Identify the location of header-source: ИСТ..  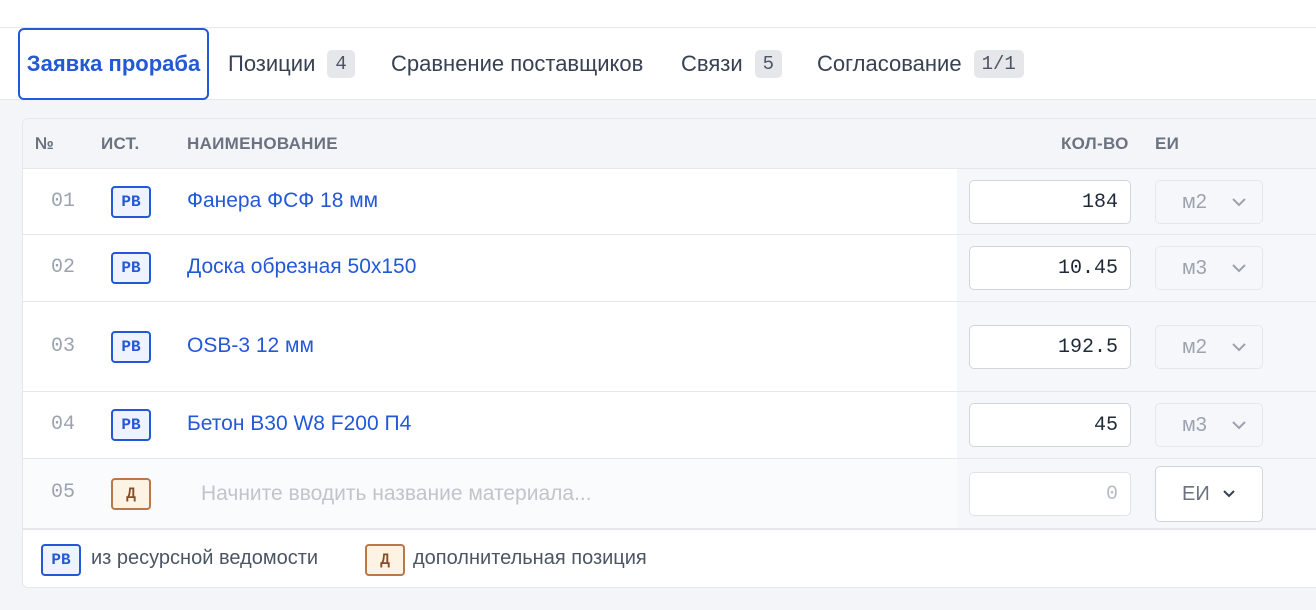
(120, 143).